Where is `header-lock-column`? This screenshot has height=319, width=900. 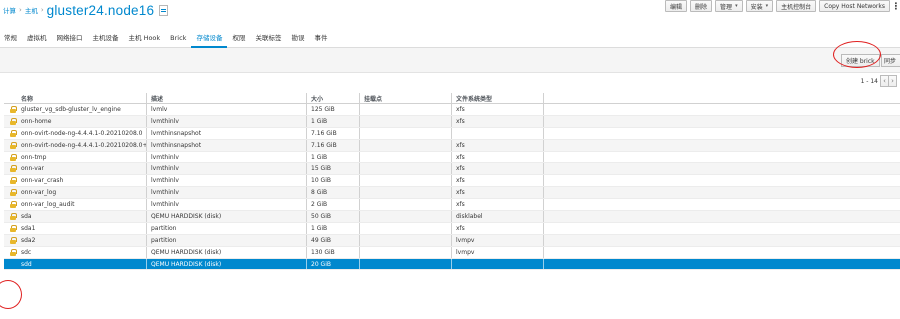 header-lock-column is located at coordinates (12, 98).